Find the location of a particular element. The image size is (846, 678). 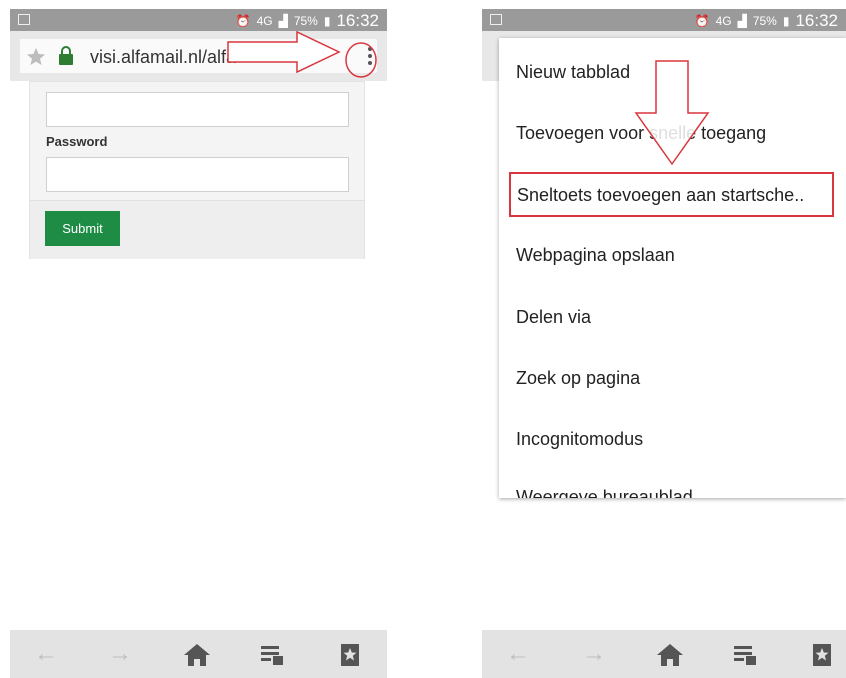

password-field is located at coordinates (197, 174).